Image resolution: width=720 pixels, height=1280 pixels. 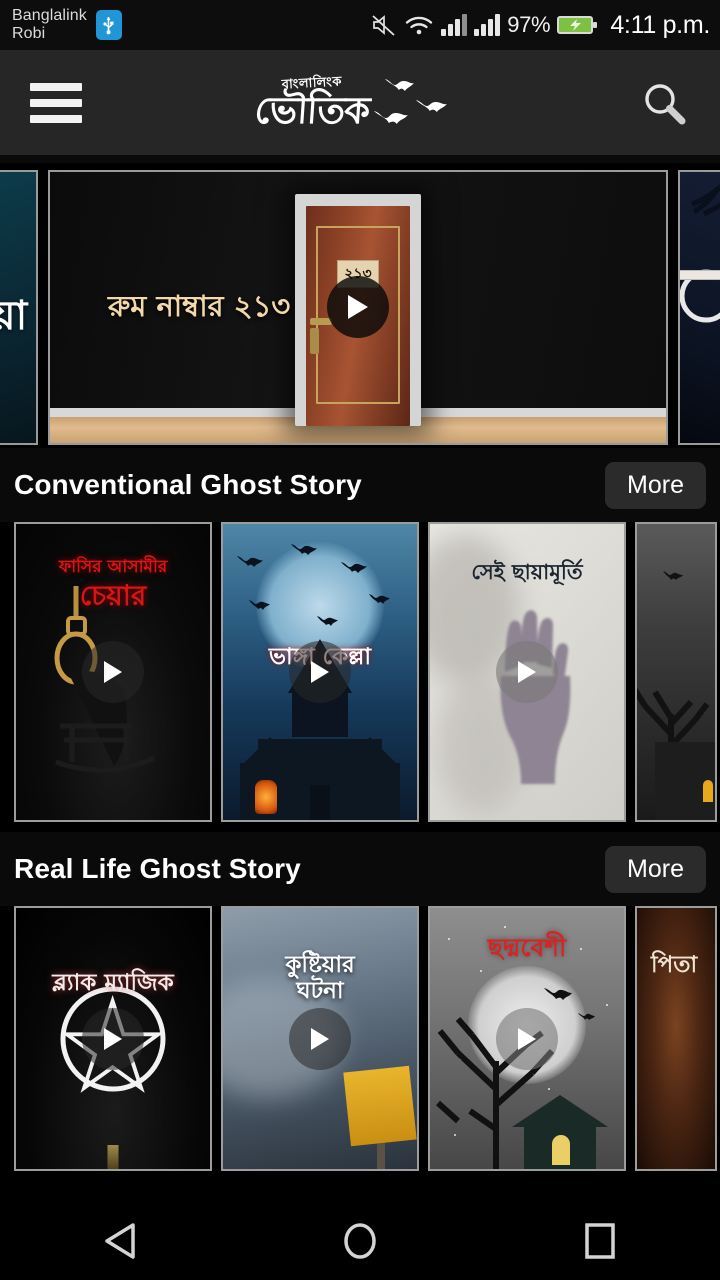 What do you see at coordinates (199, 305) in the screenshot?
I see `carousel-featured-title: রুম নাম্বার ২১৩` at bounding box center [199, 305].